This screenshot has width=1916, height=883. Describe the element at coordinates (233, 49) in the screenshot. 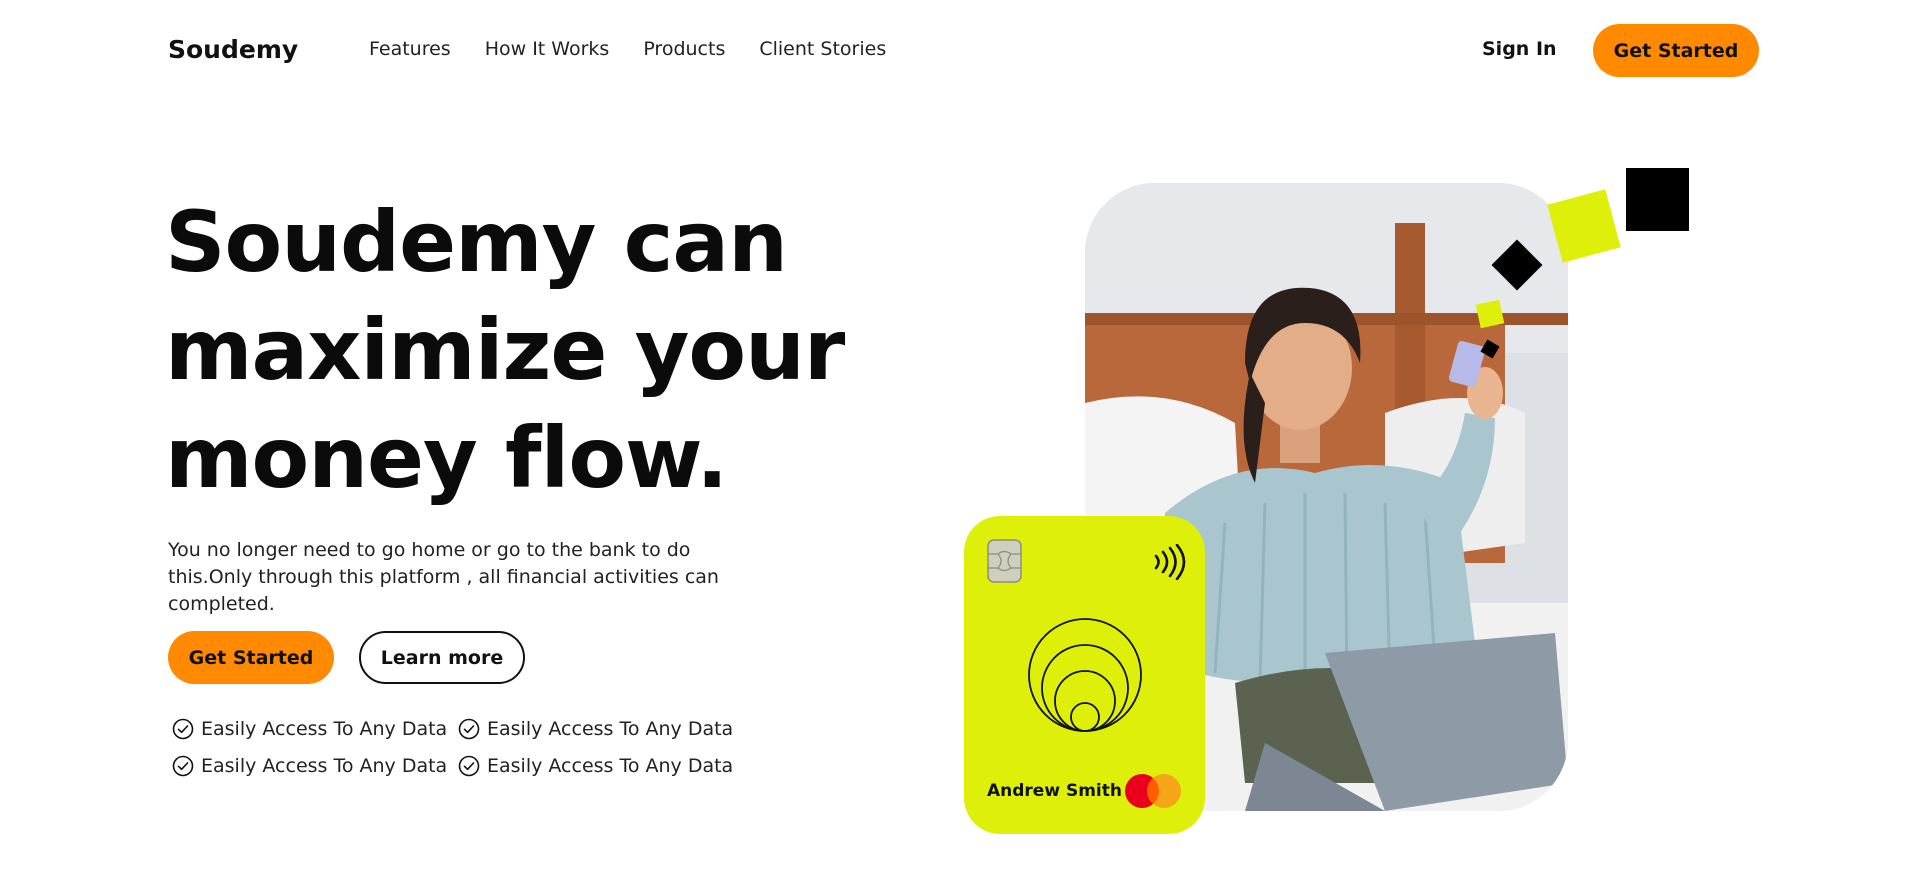

I see `brand-logo: Soudemy` at that location.